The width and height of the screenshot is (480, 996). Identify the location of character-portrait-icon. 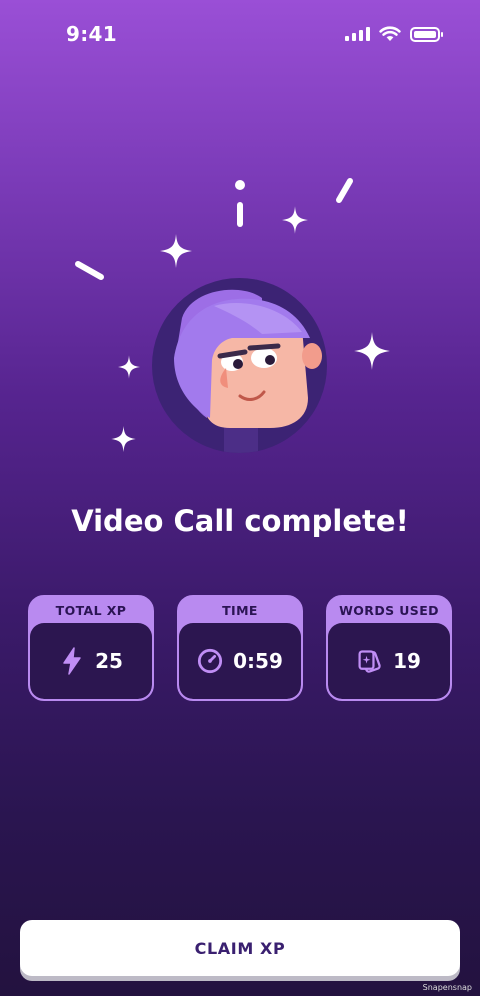
(248, 371).